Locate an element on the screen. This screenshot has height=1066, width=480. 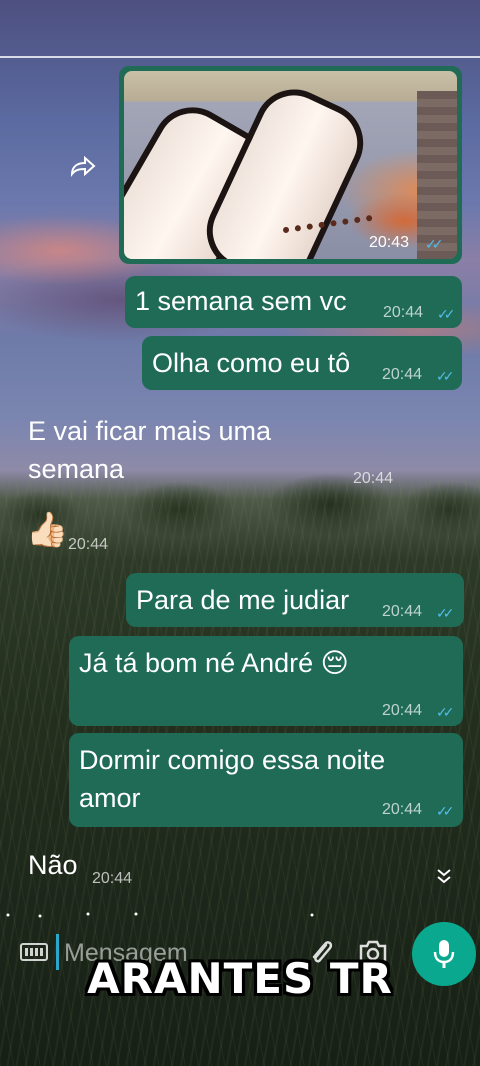
message-text: Olha como eu tô is located at coordinates (251, 363).